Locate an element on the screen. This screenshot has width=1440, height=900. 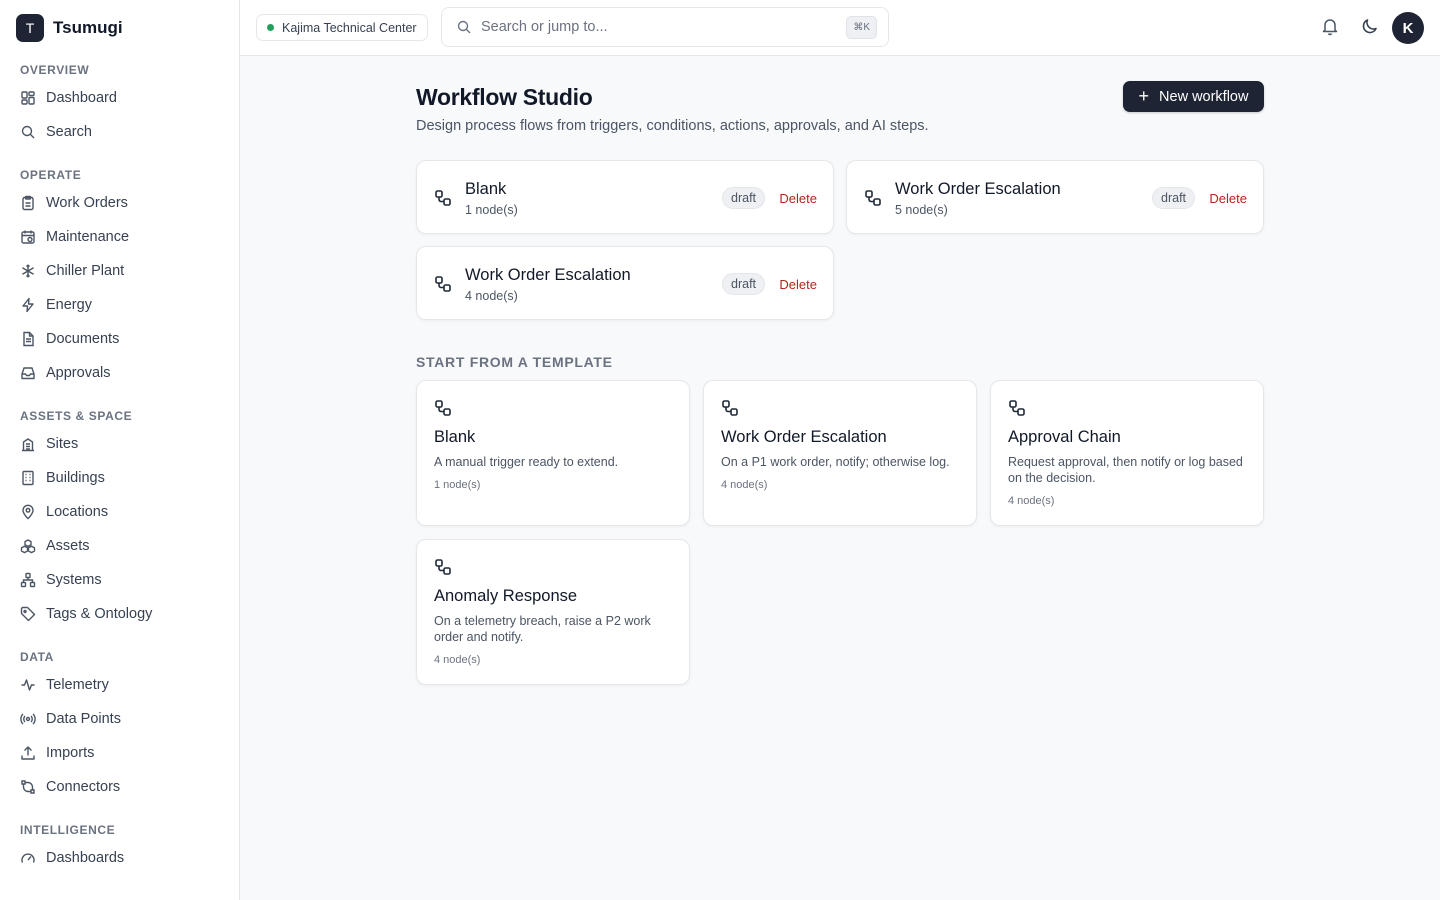
sidebar-item-label: Locations is located at coordinates (77, 512).